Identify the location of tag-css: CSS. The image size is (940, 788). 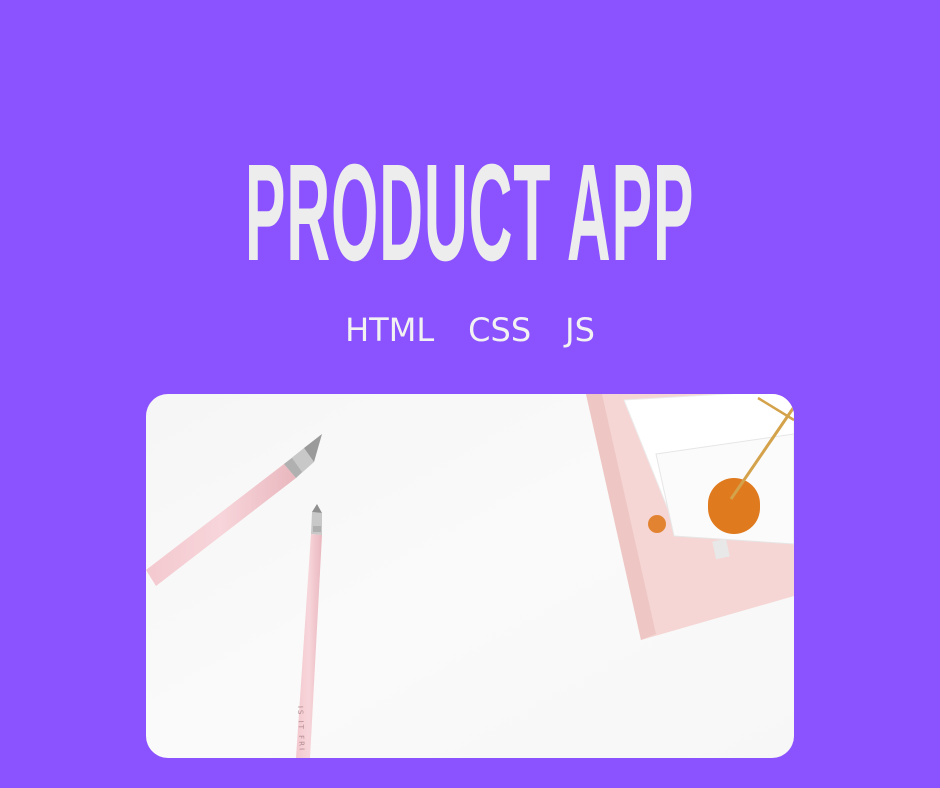
(500, 330).